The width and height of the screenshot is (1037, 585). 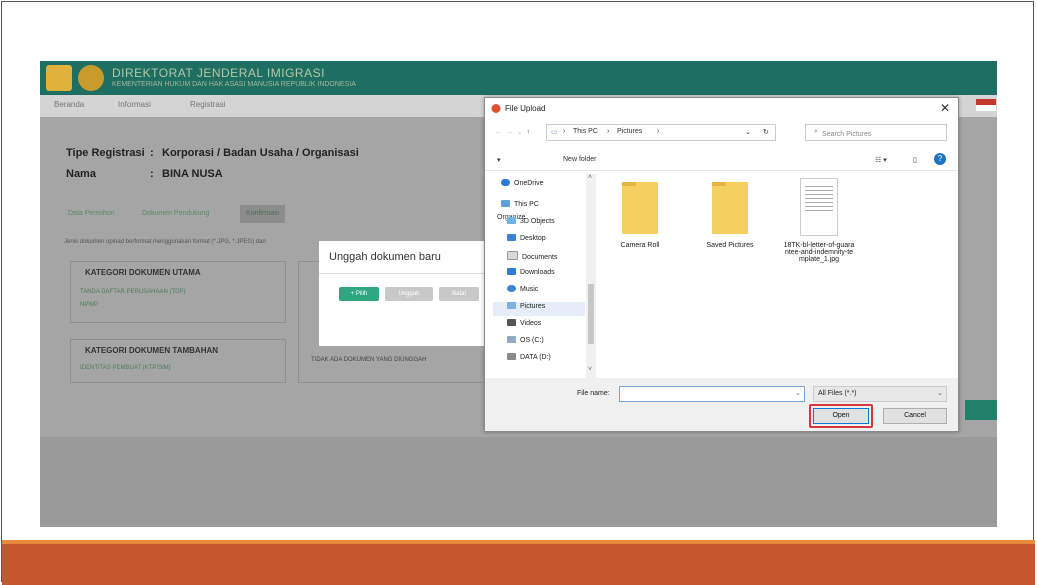 I want to click on path-pictures: Pictures, so click(x=629, y=131).